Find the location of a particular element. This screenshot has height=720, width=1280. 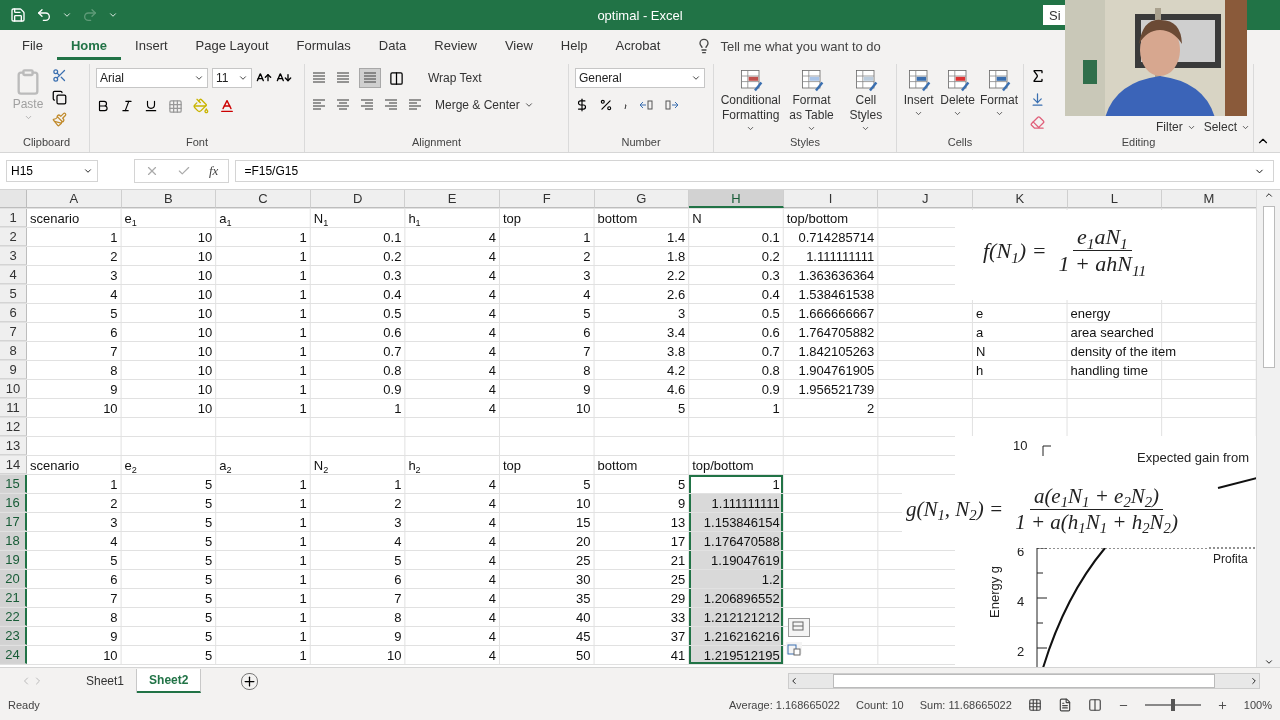

wrap-text-button: Wrap Text is located at coordinates (455, 78).